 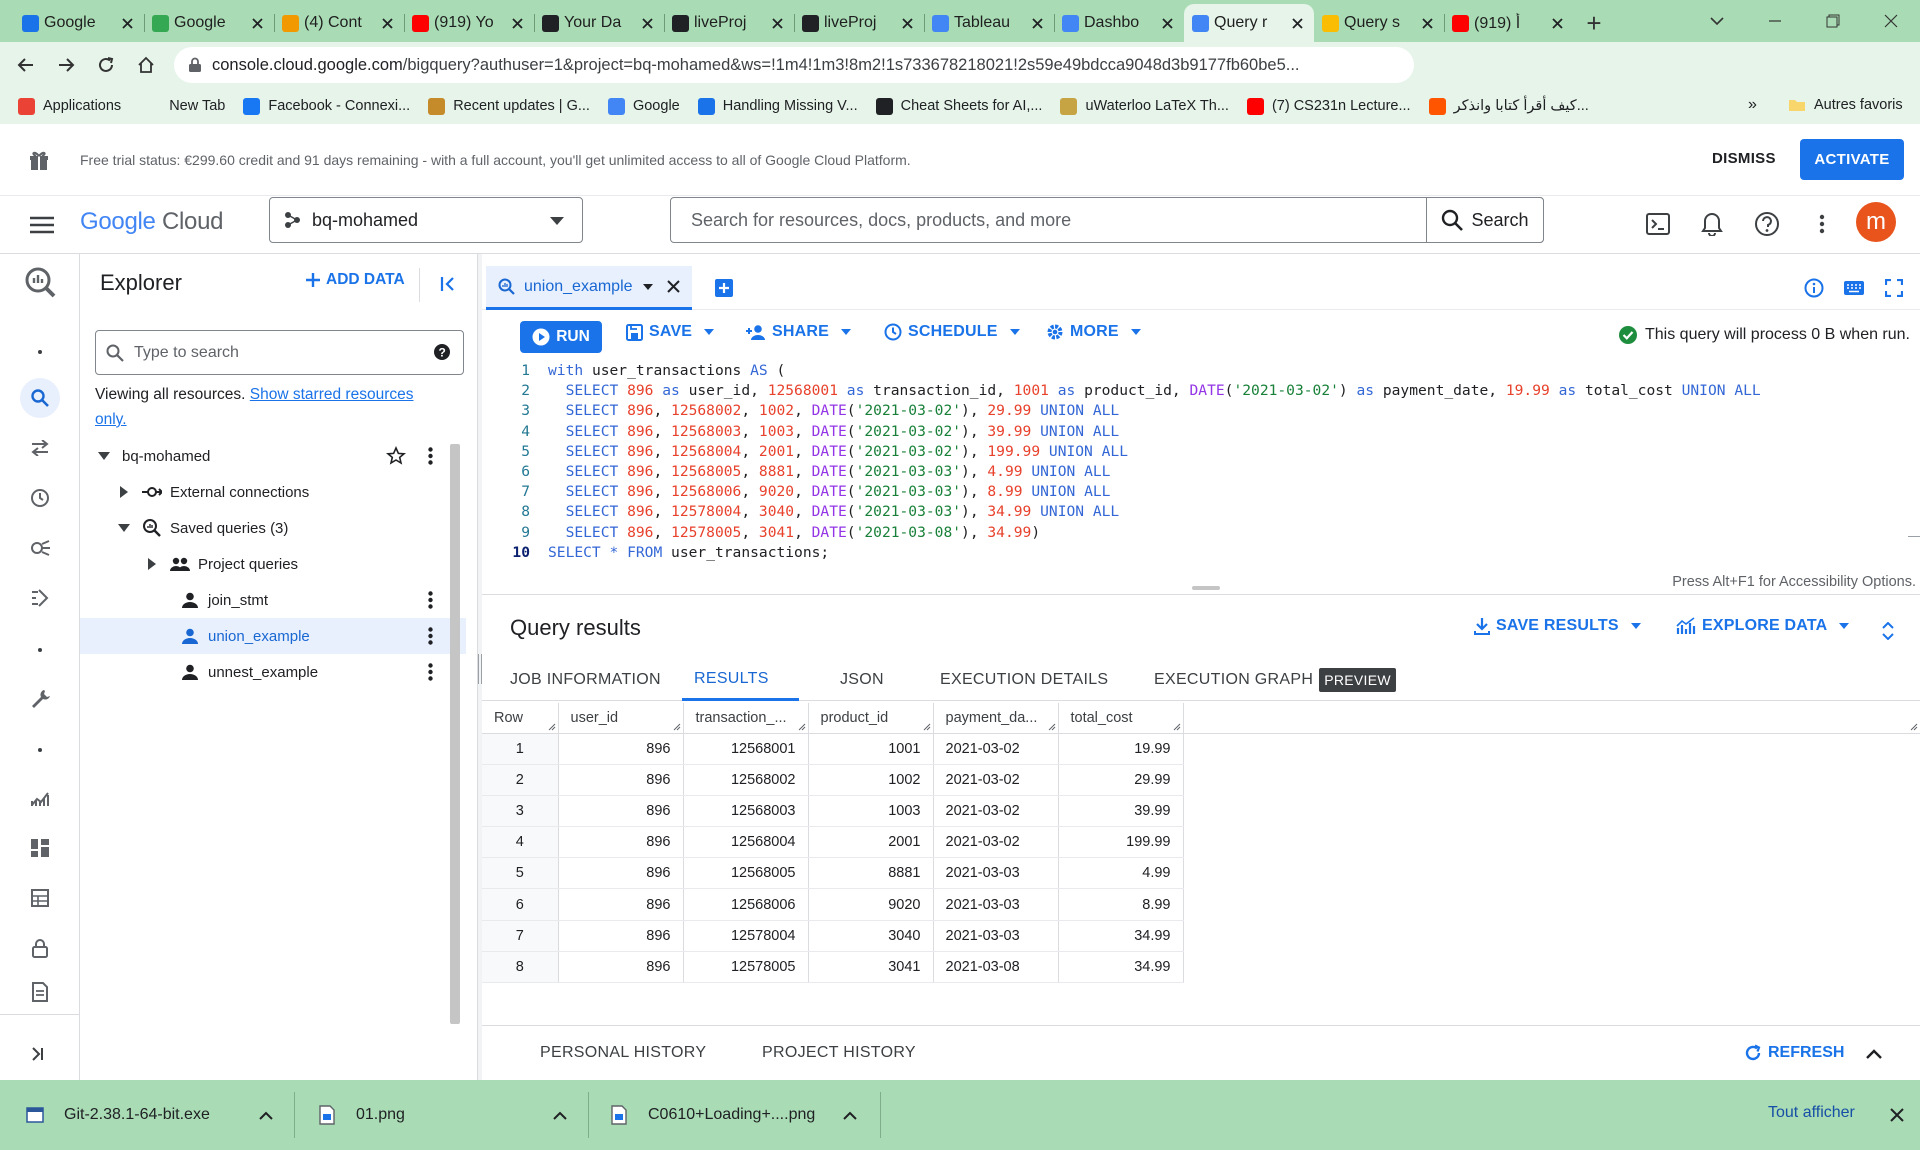 I want to click on new-tab-button: +, so click(x=1594, y=23).